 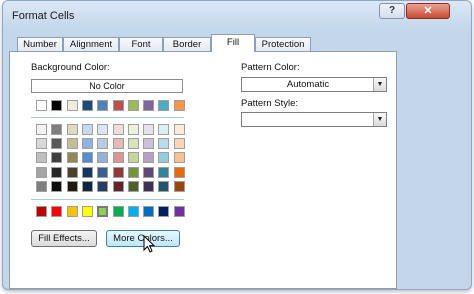 I want to click on no-color-button: No Color, so click(x=107, y=86).